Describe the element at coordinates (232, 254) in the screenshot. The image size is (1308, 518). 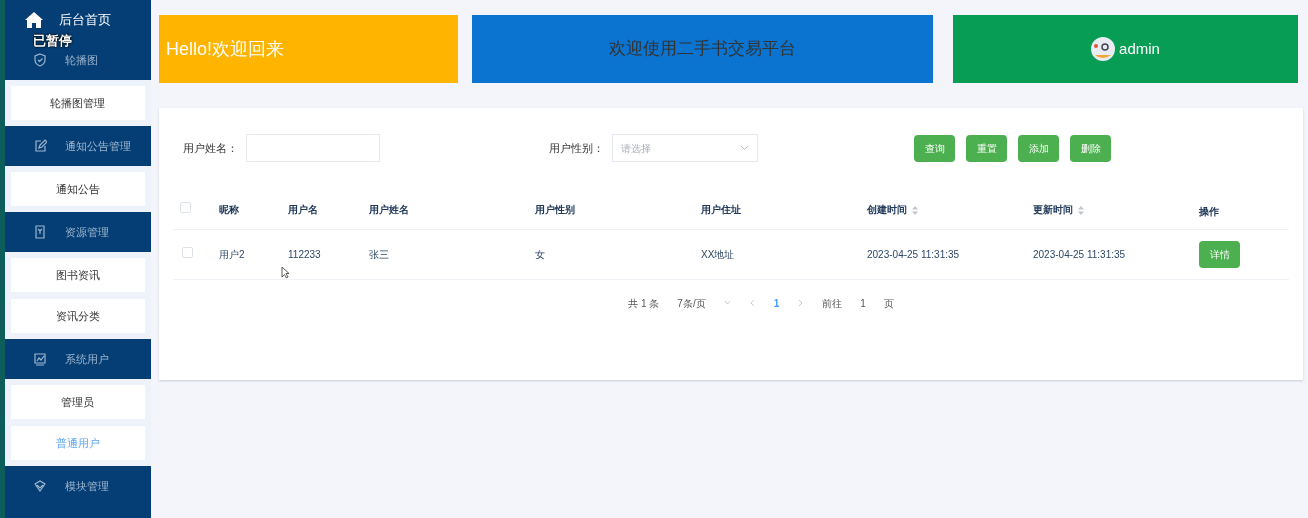
I see `table-cell: 用户2` at that location.